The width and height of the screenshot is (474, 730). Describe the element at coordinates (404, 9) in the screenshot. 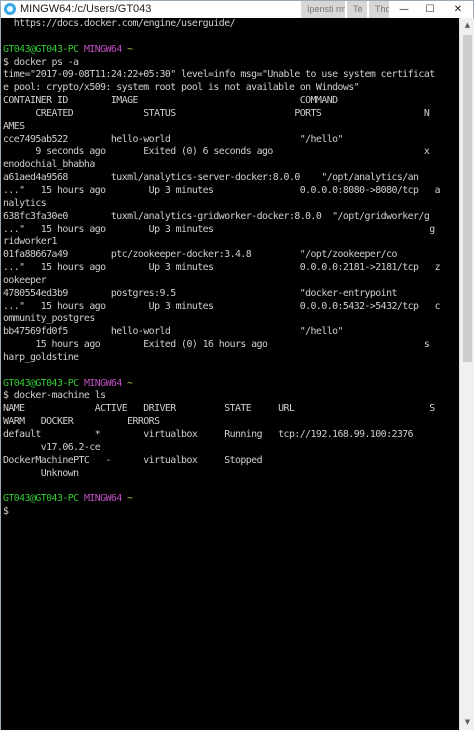

I see `minimize-button: —` at that location.